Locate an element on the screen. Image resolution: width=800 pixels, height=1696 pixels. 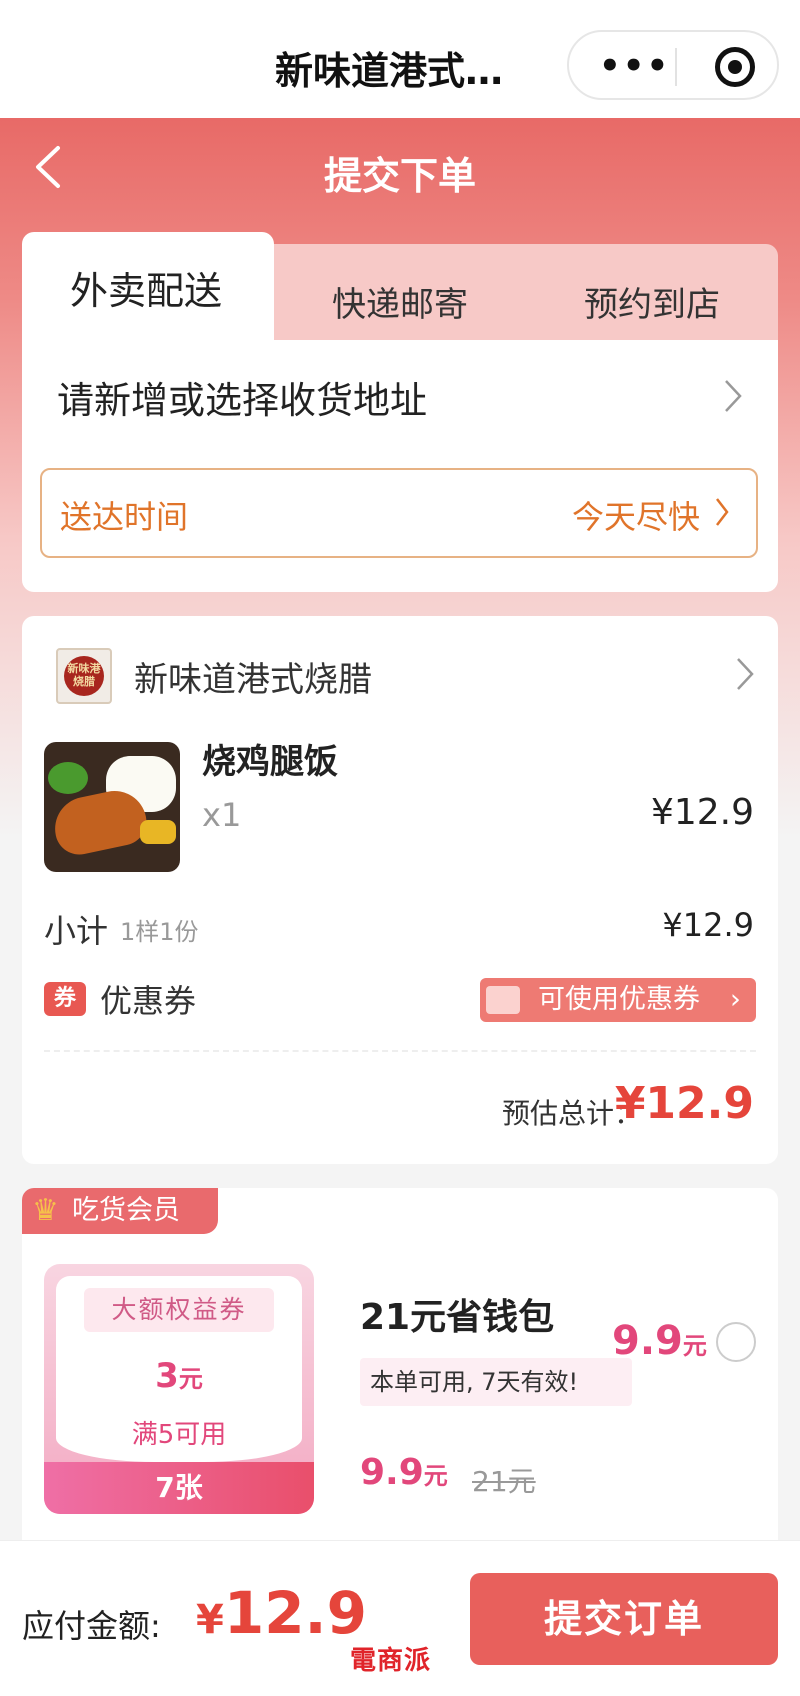
voucher-count: 7张 is located at coordinates (179, 1488).